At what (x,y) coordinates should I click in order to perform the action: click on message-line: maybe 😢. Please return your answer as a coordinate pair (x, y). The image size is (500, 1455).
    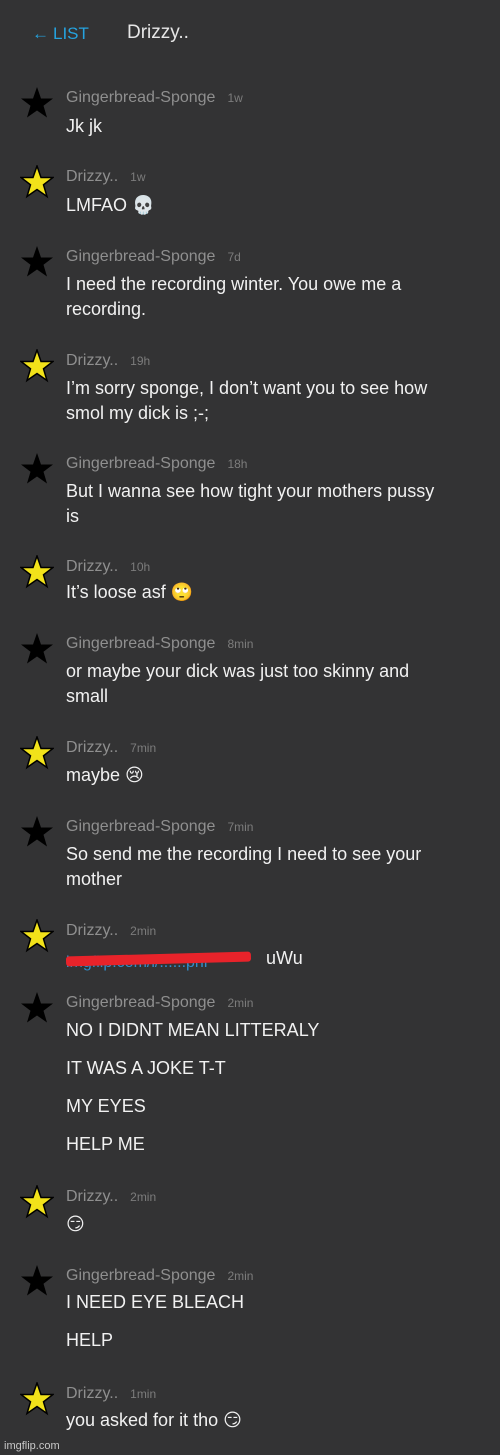
    Looking at the image, I should click on (105, 775).